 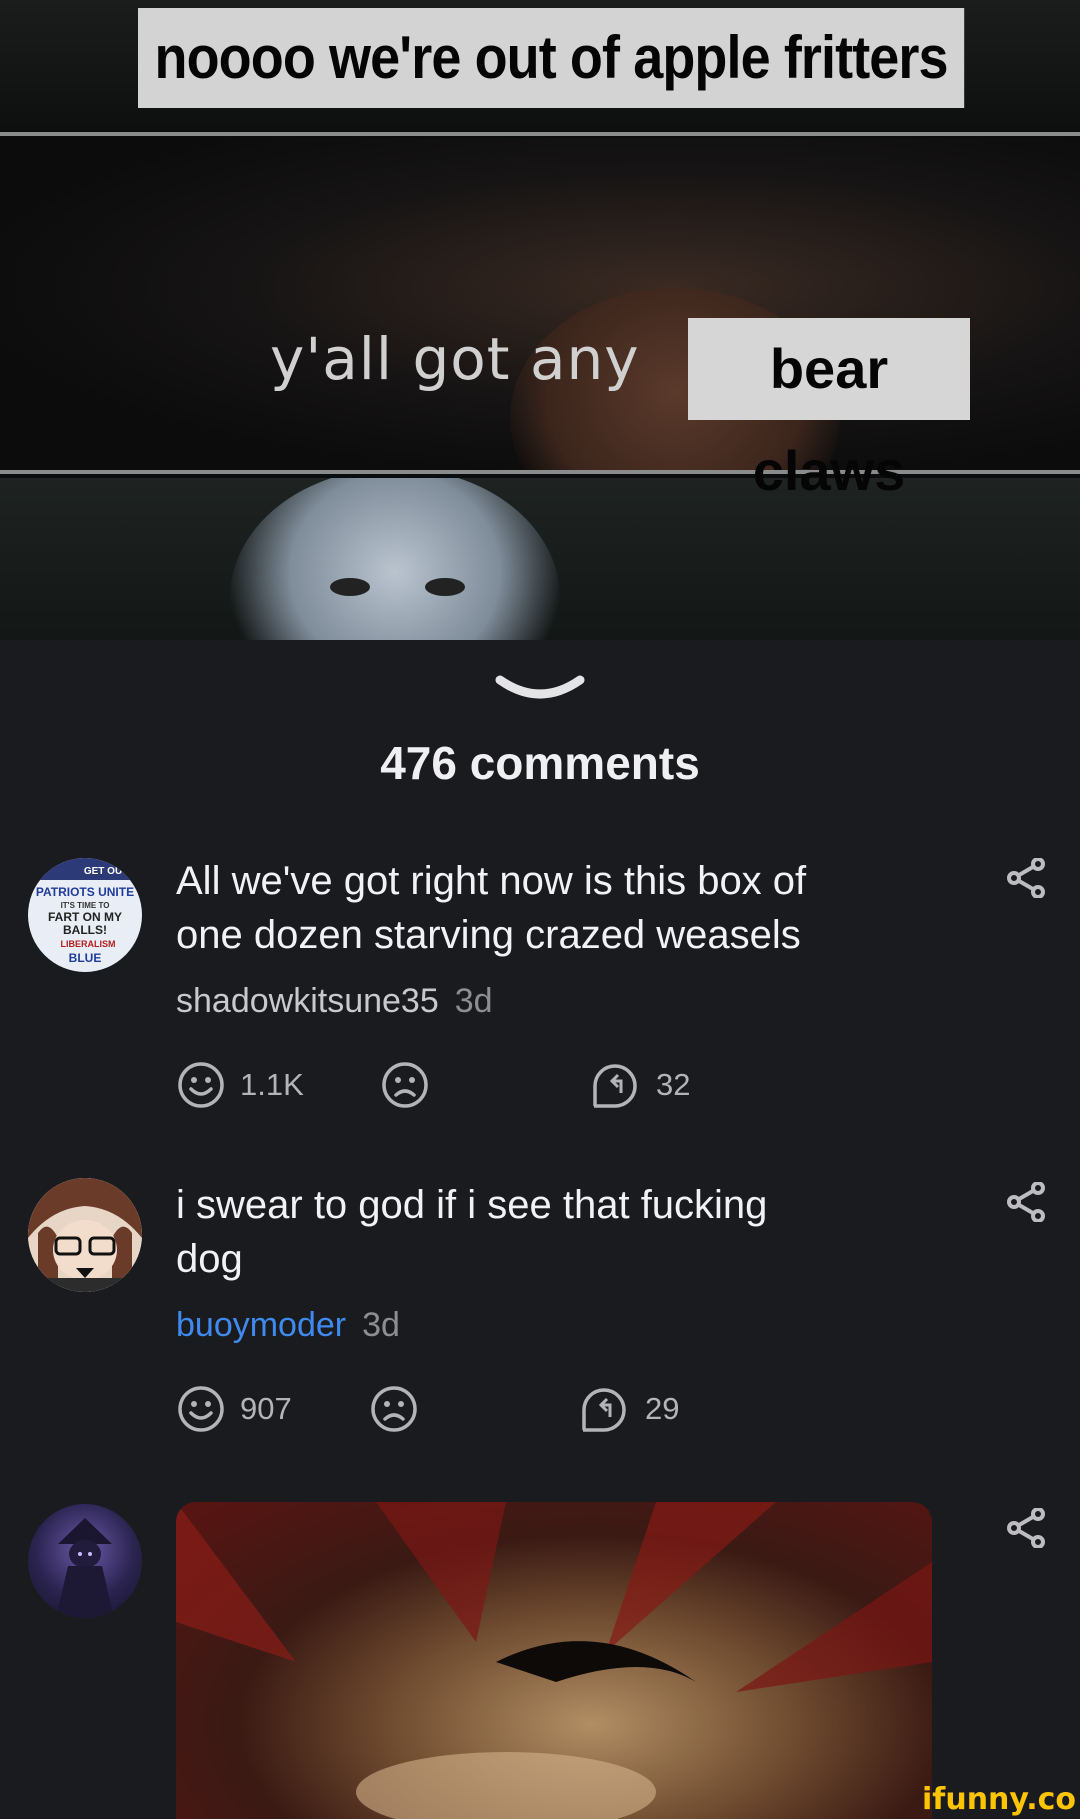 What do you see at coordinates (272, 1084) in the screenshot?
I see `like-count: 1.1K` at bounding box center [272, 1084].